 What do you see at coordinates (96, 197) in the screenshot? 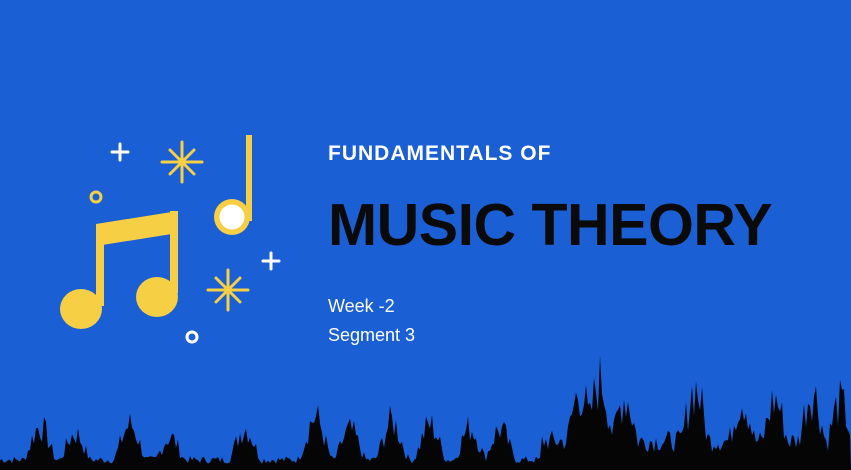
I see `circle-icon` at bounding box center [96, 197].